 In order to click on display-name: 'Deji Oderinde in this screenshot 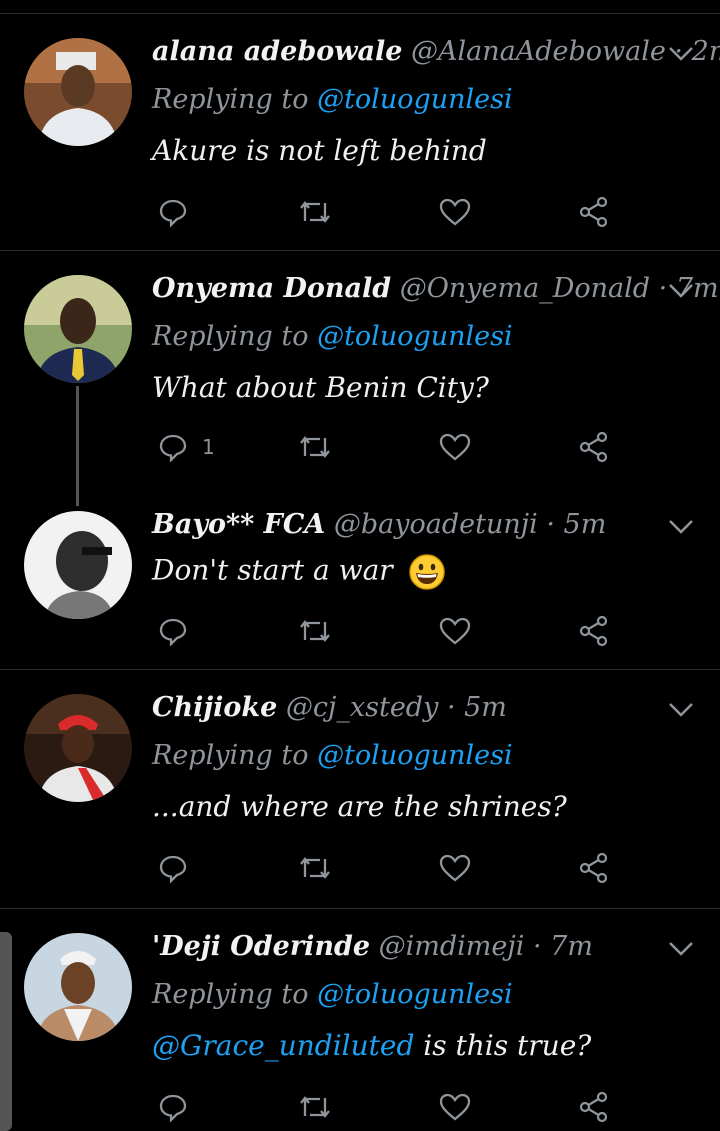, I will do `click(261, 946)`.